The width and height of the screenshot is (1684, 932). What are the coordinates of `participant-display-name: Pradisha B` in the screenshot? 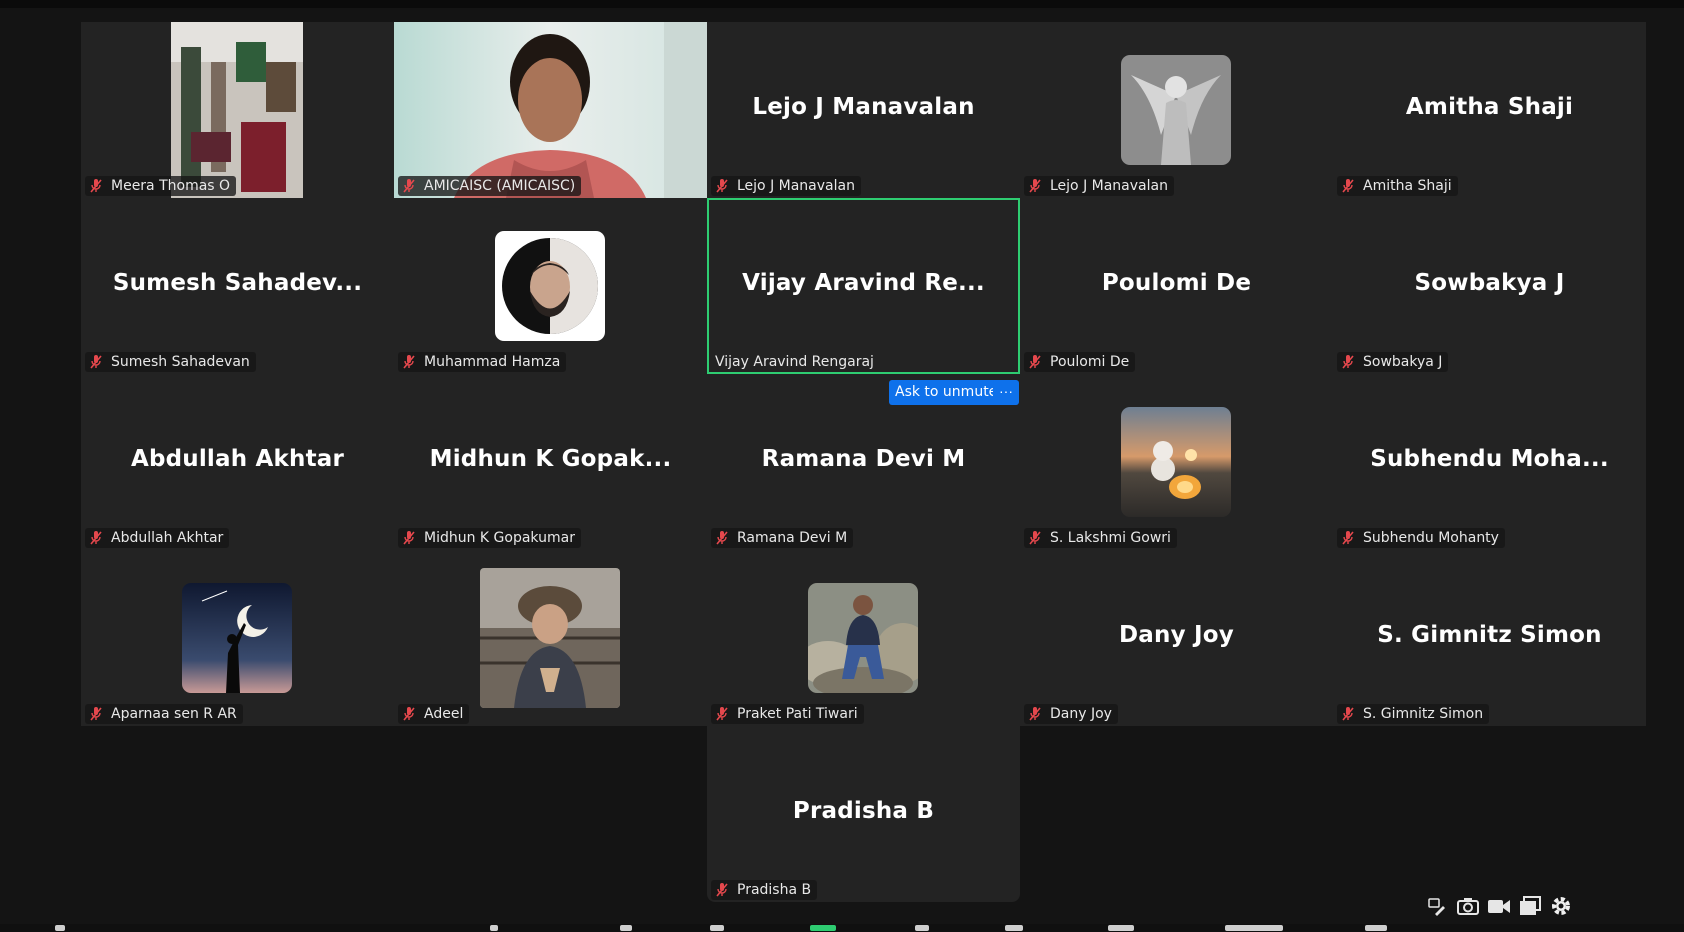 It's located at (863, 811).